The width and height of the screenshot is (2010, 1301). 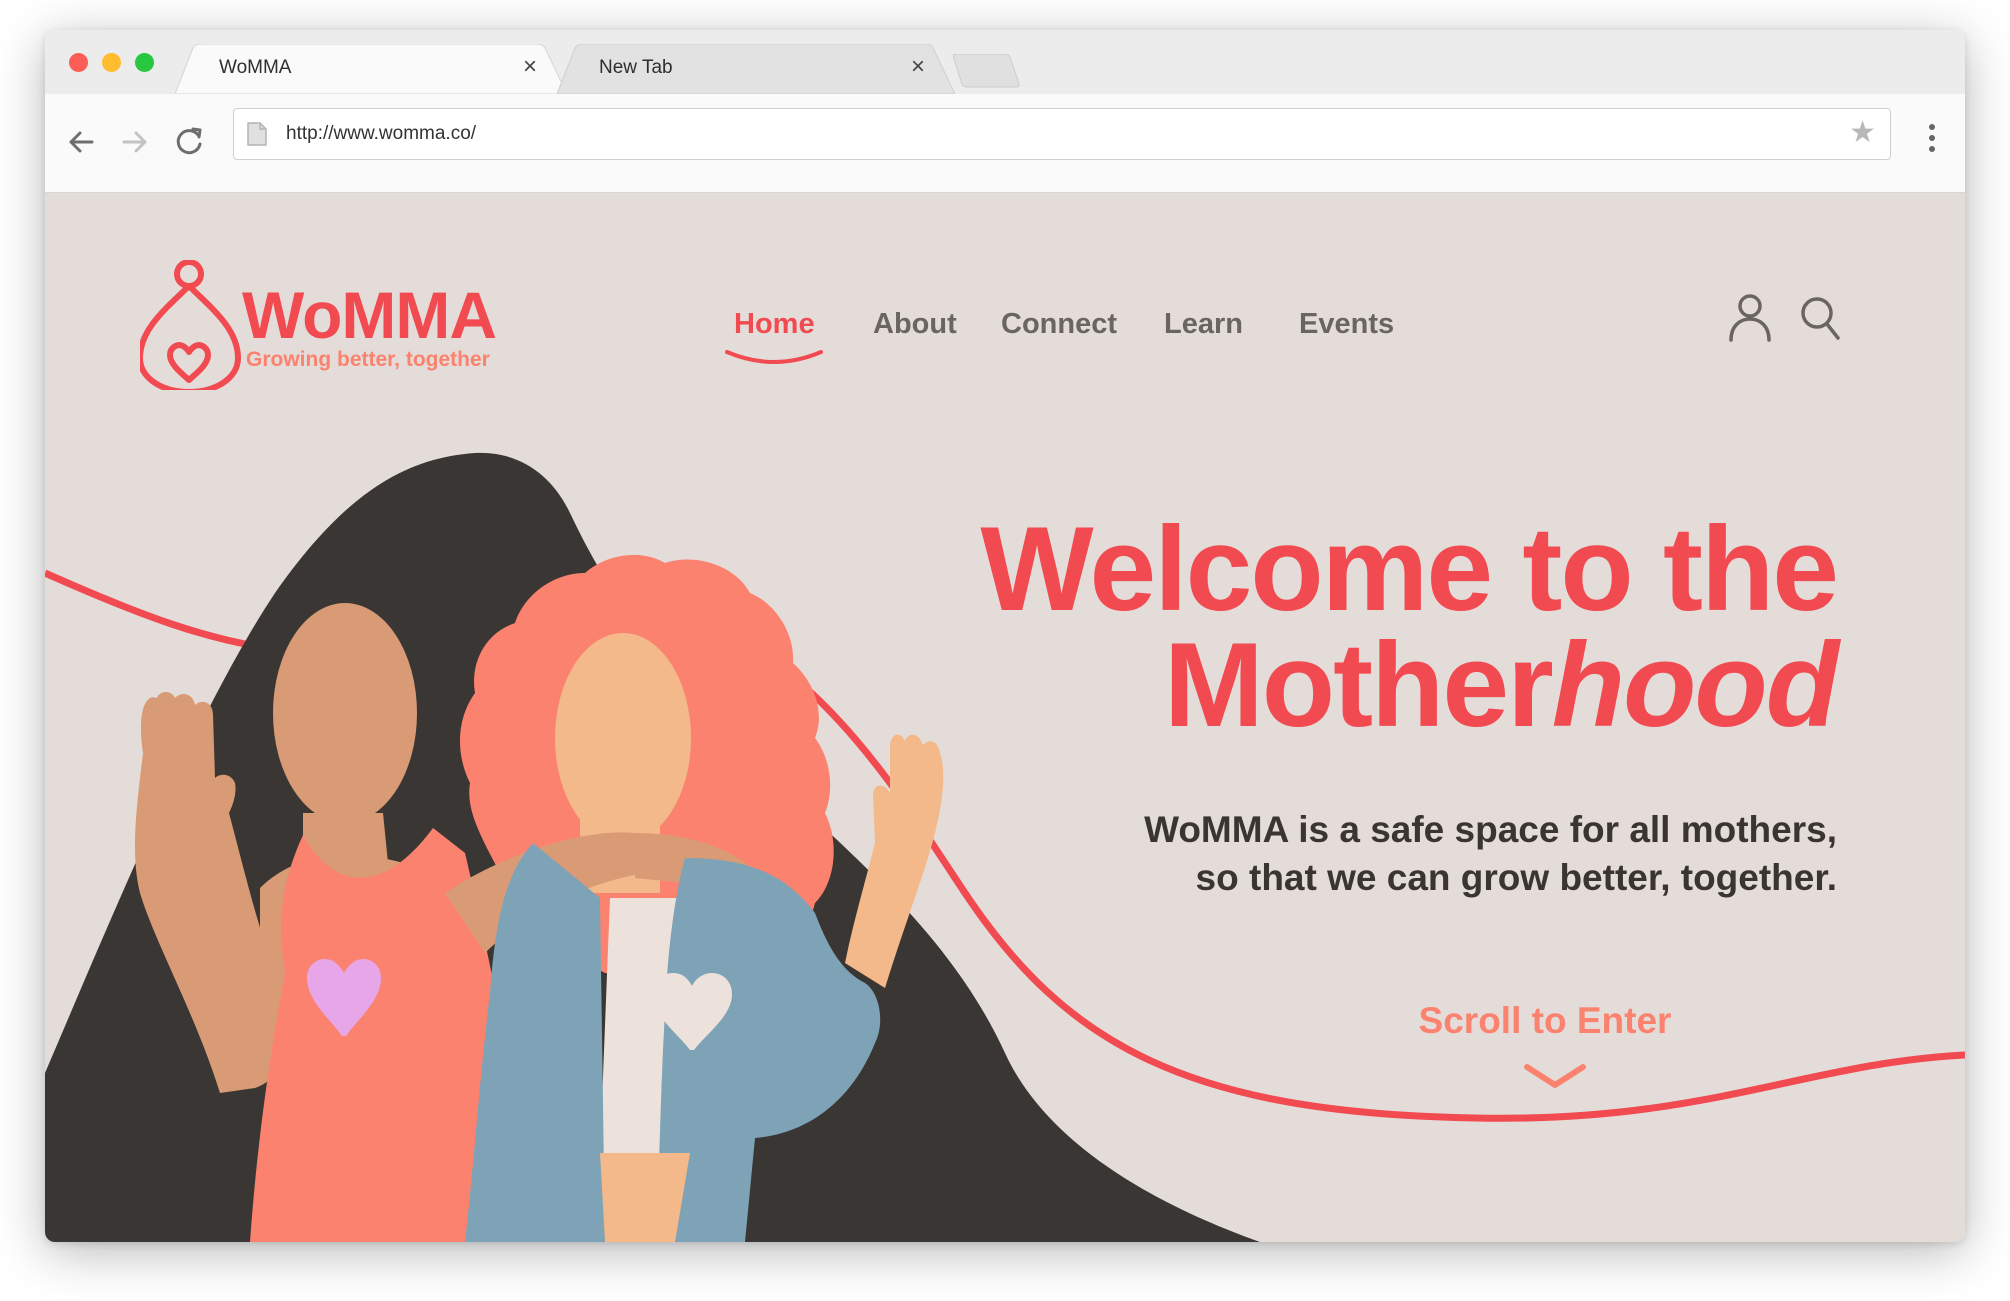 What do you see at coordinates (1932, 140) in the screenshot?
I see `browser-menu-icon` at bounding box center [1932, 140].